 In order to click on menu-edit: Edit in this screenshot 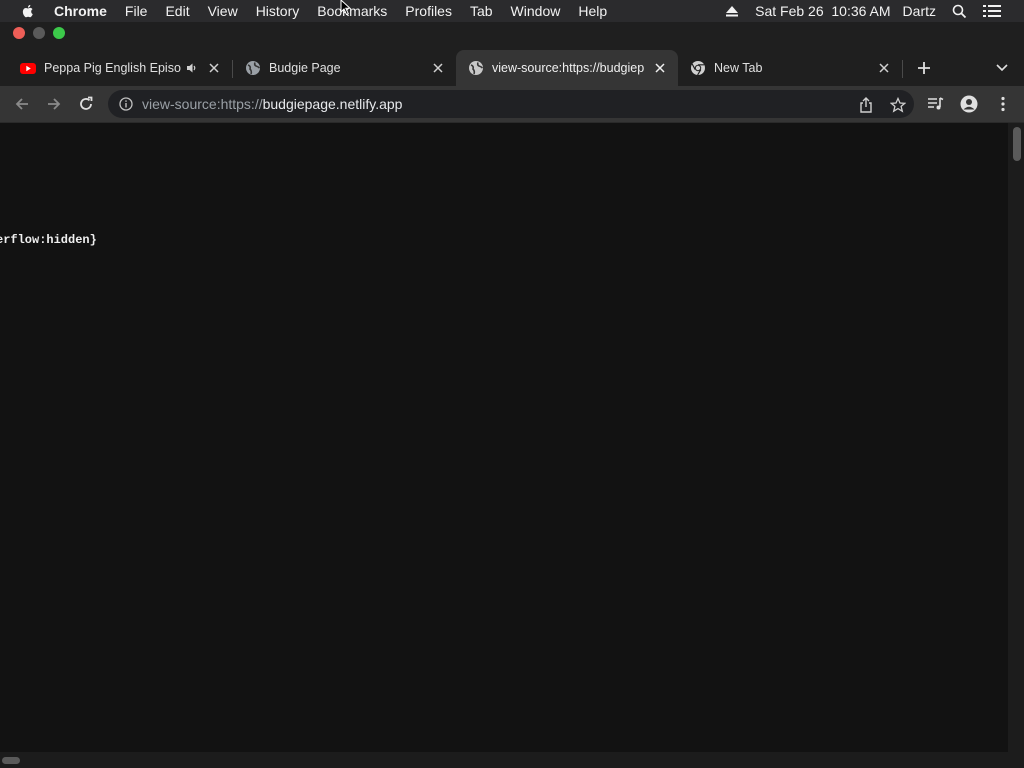, I will do `click(177, 11)`.